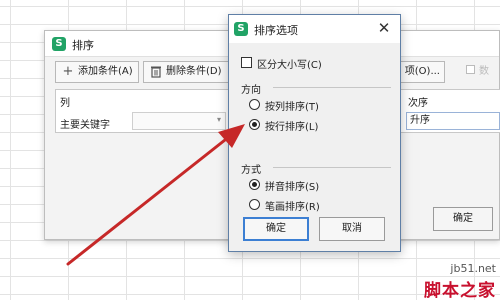 This screenshot has width=500, height=300. What do you see at coordinates (460, 290) in the screenshot?
I see `watermark-brand: 脚本之家` at bounding box center [460, 290].